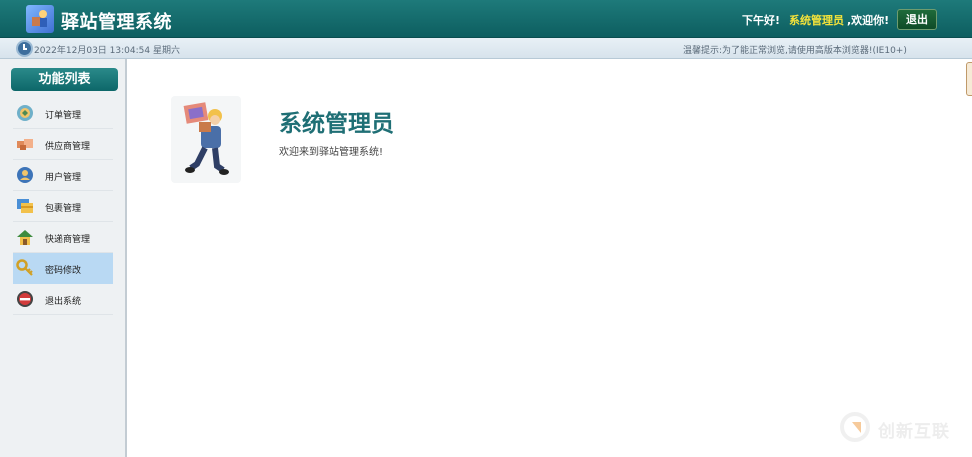 The image size is (972, 457). I want to click on supplier-icon, so click(25, 144).